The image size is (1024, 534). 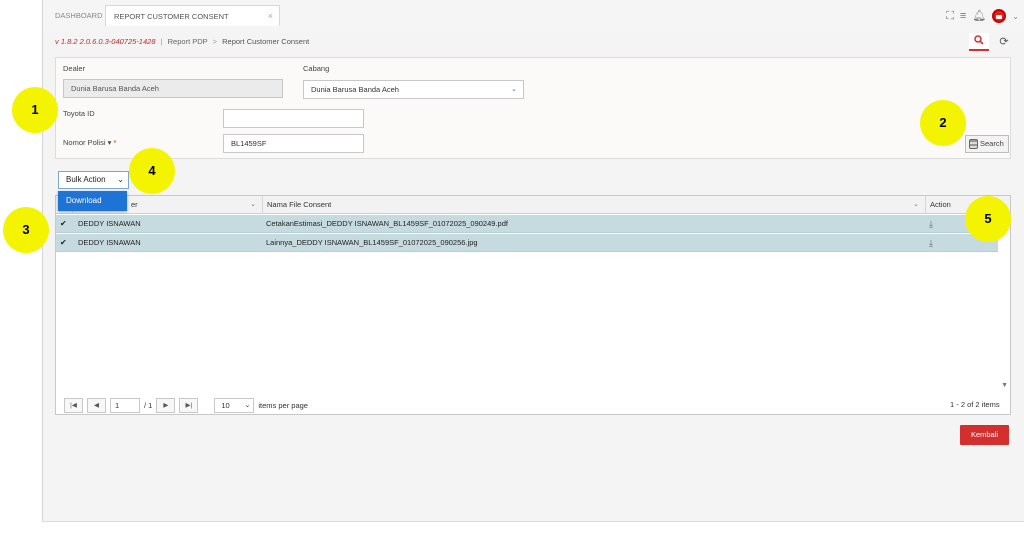 I want to click on toyota-id-input, so click(x=293, y=118).